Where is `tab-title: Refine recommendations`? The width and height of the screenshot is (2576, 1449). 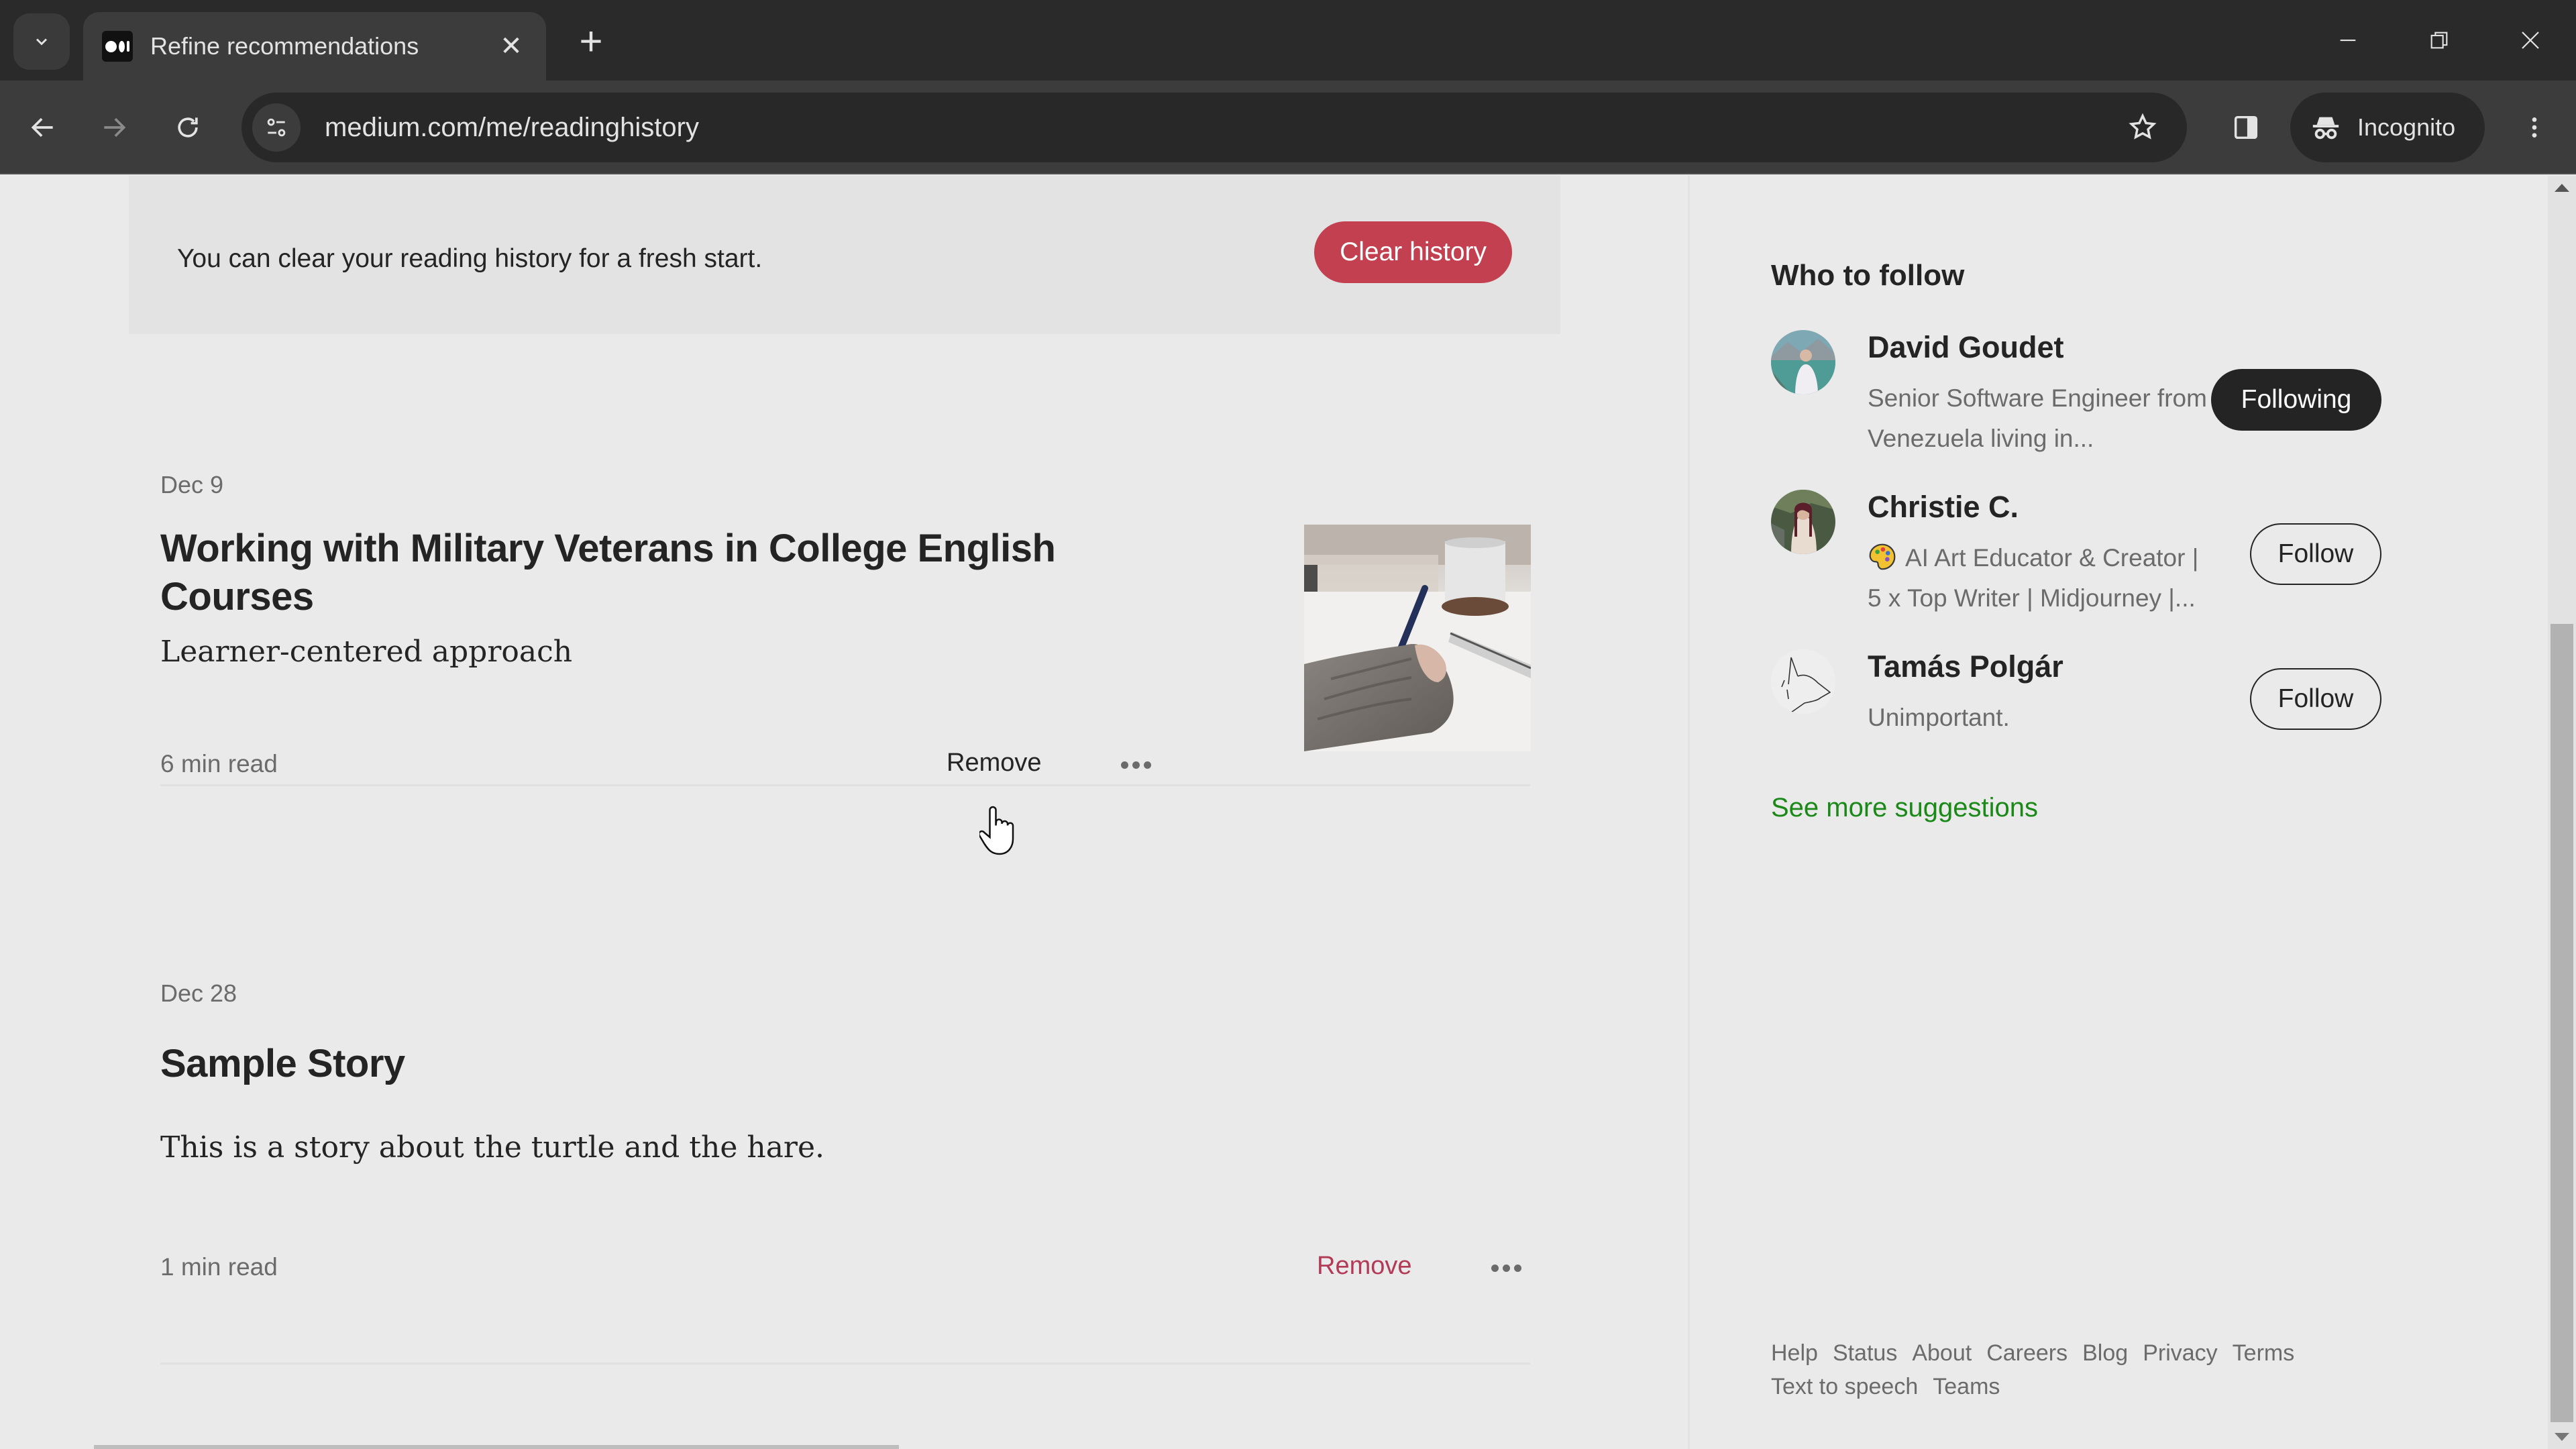 tab-title: Refine recommendations is located at coordinates (284, 46).